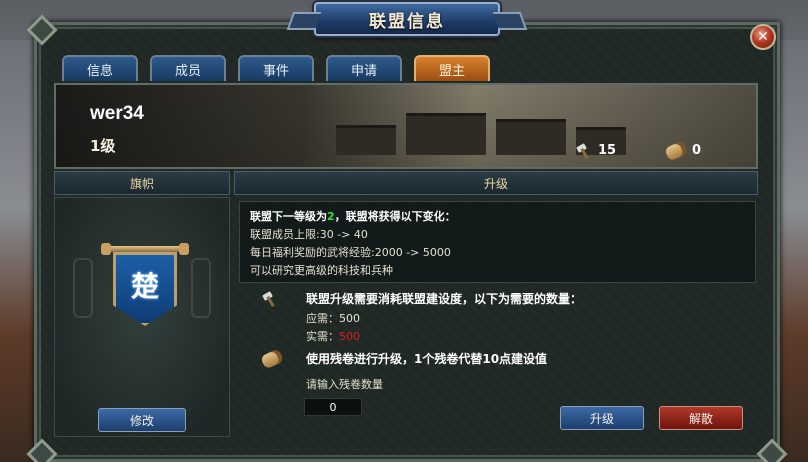 This screenshot has width=808, height=462. I want to click on scroll-quantity-label: 请输入残卷数量, so click(344, 384).